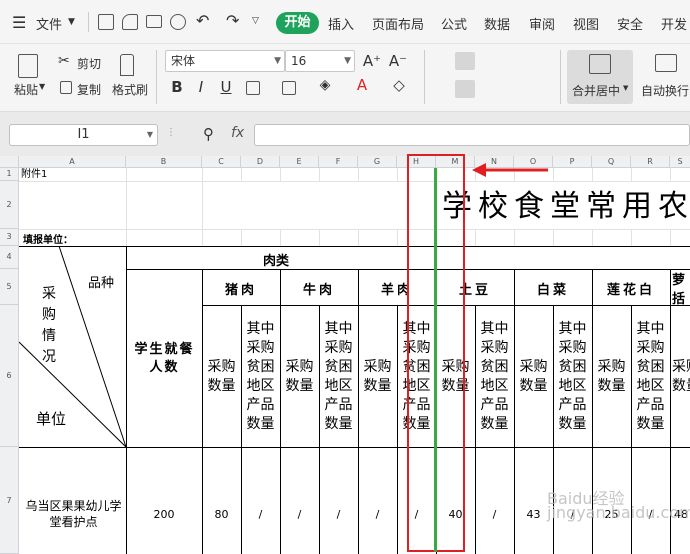 The image size is (690, 554). I want to click on print-icon, so click(154, 21).